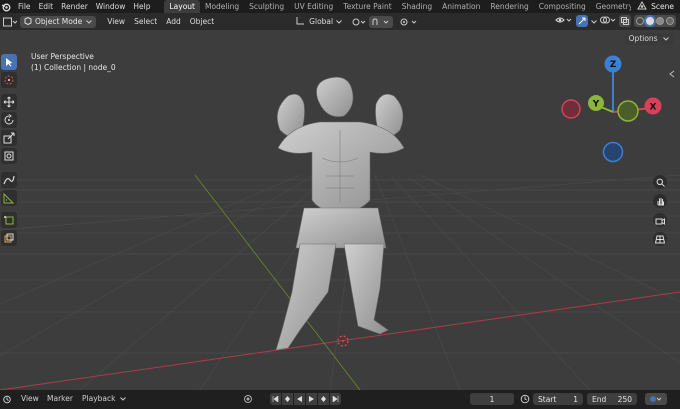  I want to click on camera-view-icon, so click(660, 220).